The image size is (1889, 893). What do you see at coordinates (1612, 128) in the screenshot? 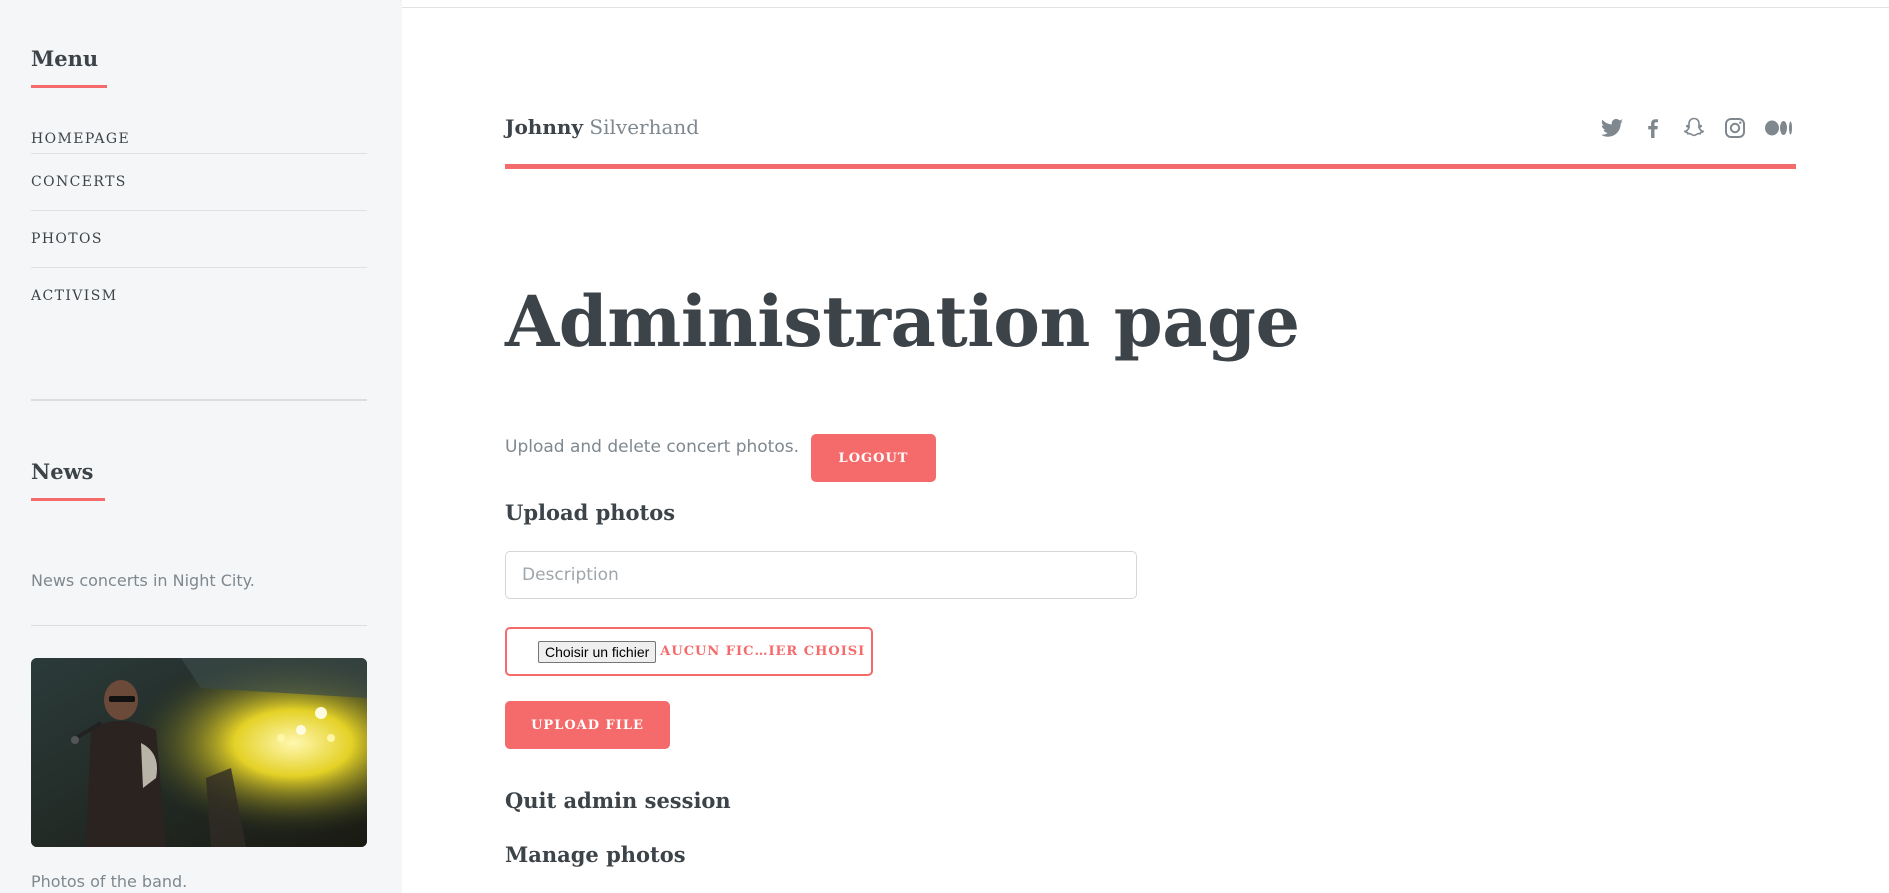
I see `twitter-icon` at bounding box center [1612, 128].